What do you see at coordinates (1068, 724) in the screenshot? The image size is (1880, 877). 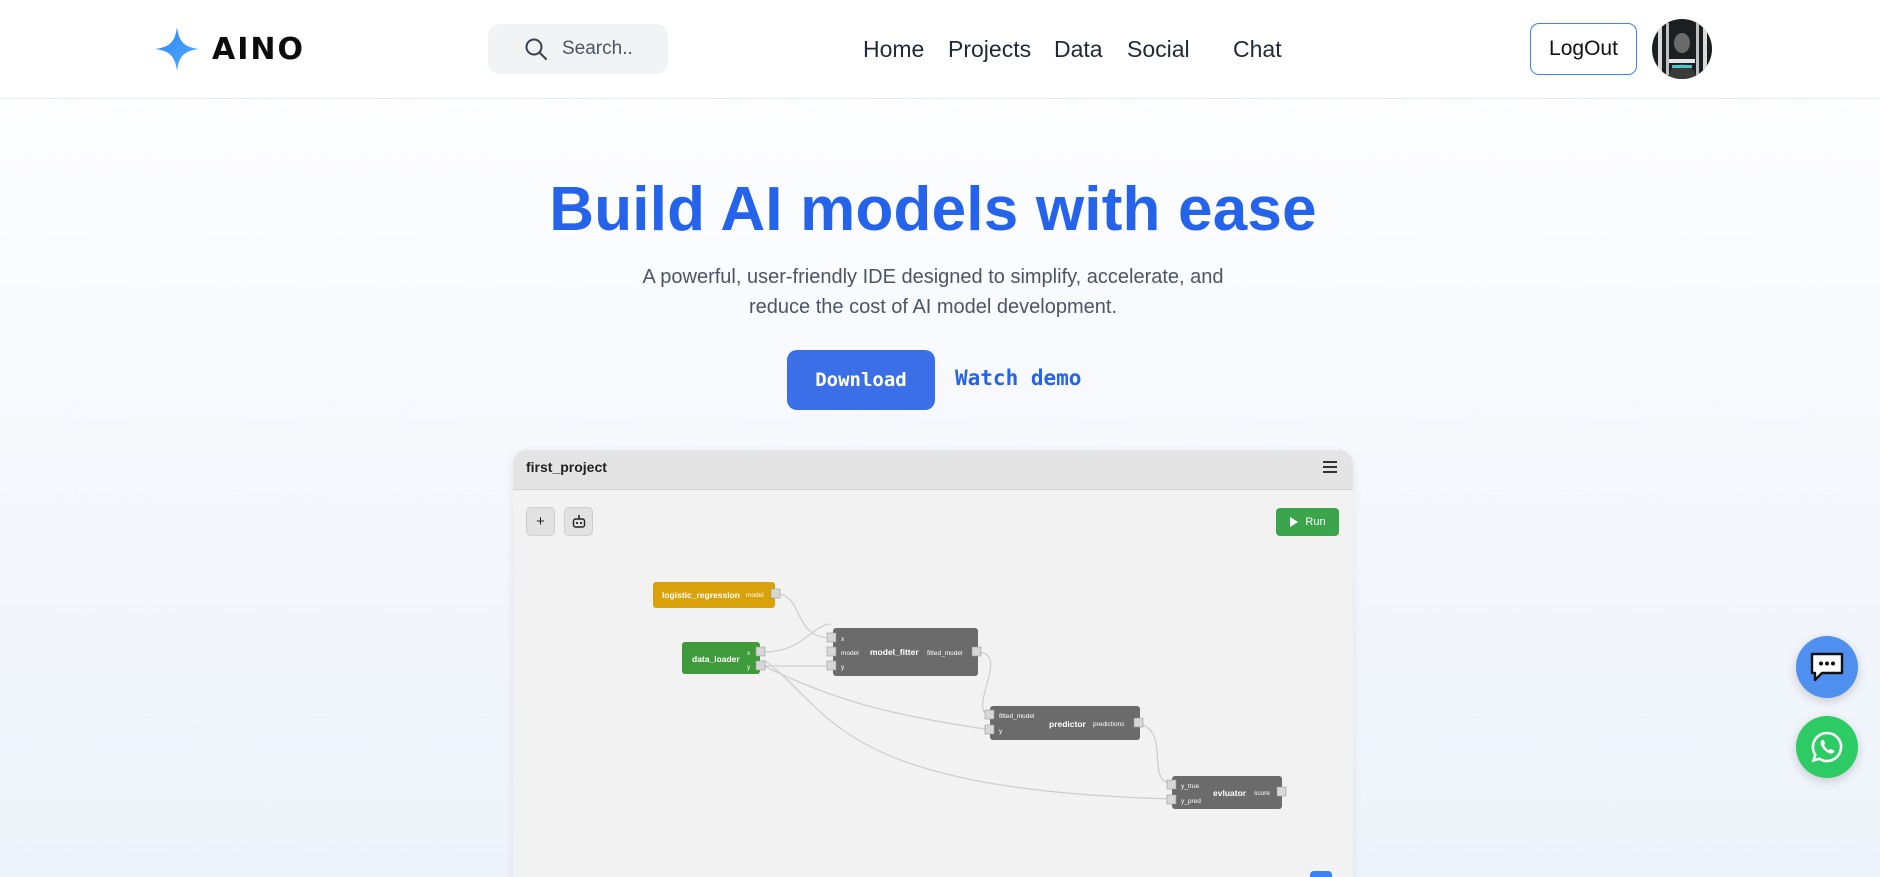 I see `node-title: predictor` at bounding box center [1068, 724].